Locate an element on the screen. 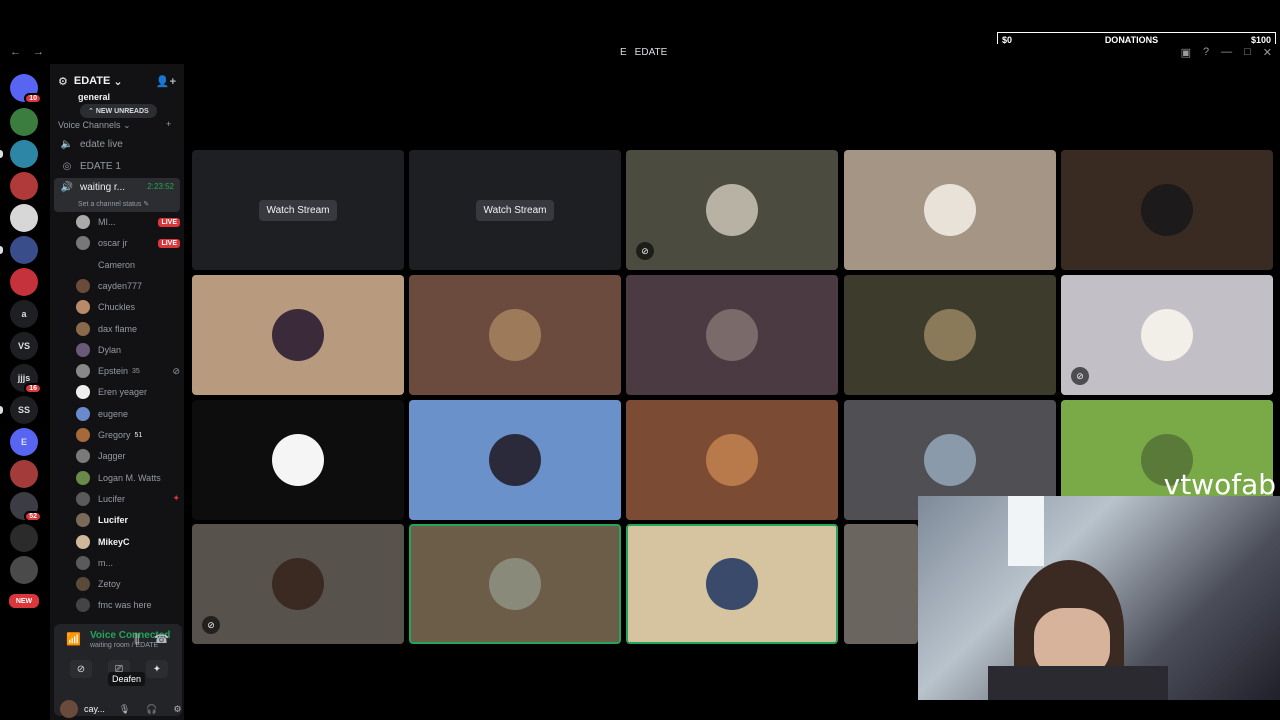 The height and width of the screenshot is (720, 1280). pencil-icon: ✎ is located at coordinates (146, 204).